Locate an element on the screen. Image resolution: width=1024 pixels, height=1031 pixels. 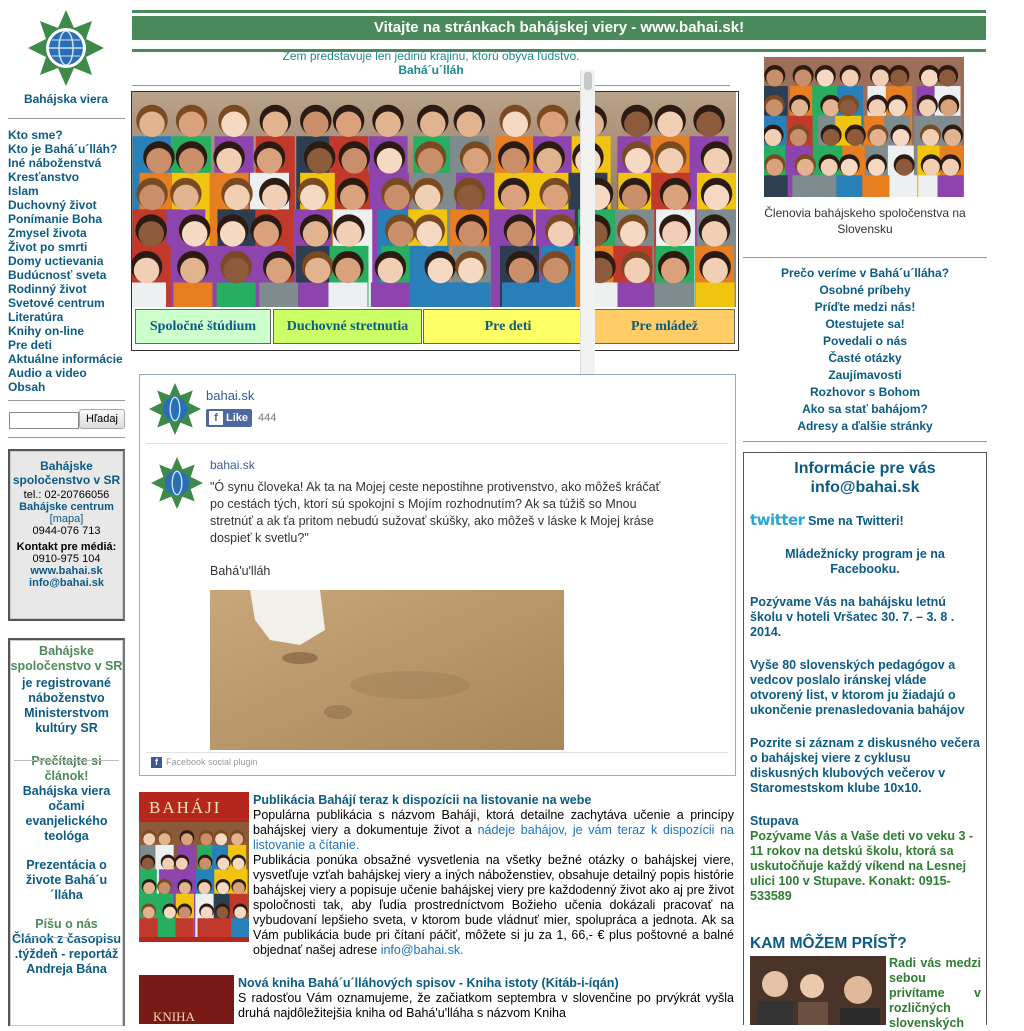
right-link: Časté otázky is located at coordinates (865, 358).